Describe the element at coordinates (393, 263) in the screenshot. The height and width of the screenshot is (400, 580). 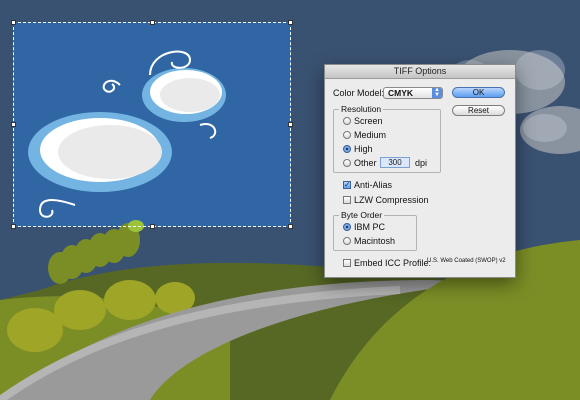
I see `embed-icc-label: Embed ICC Profile:` at that location.